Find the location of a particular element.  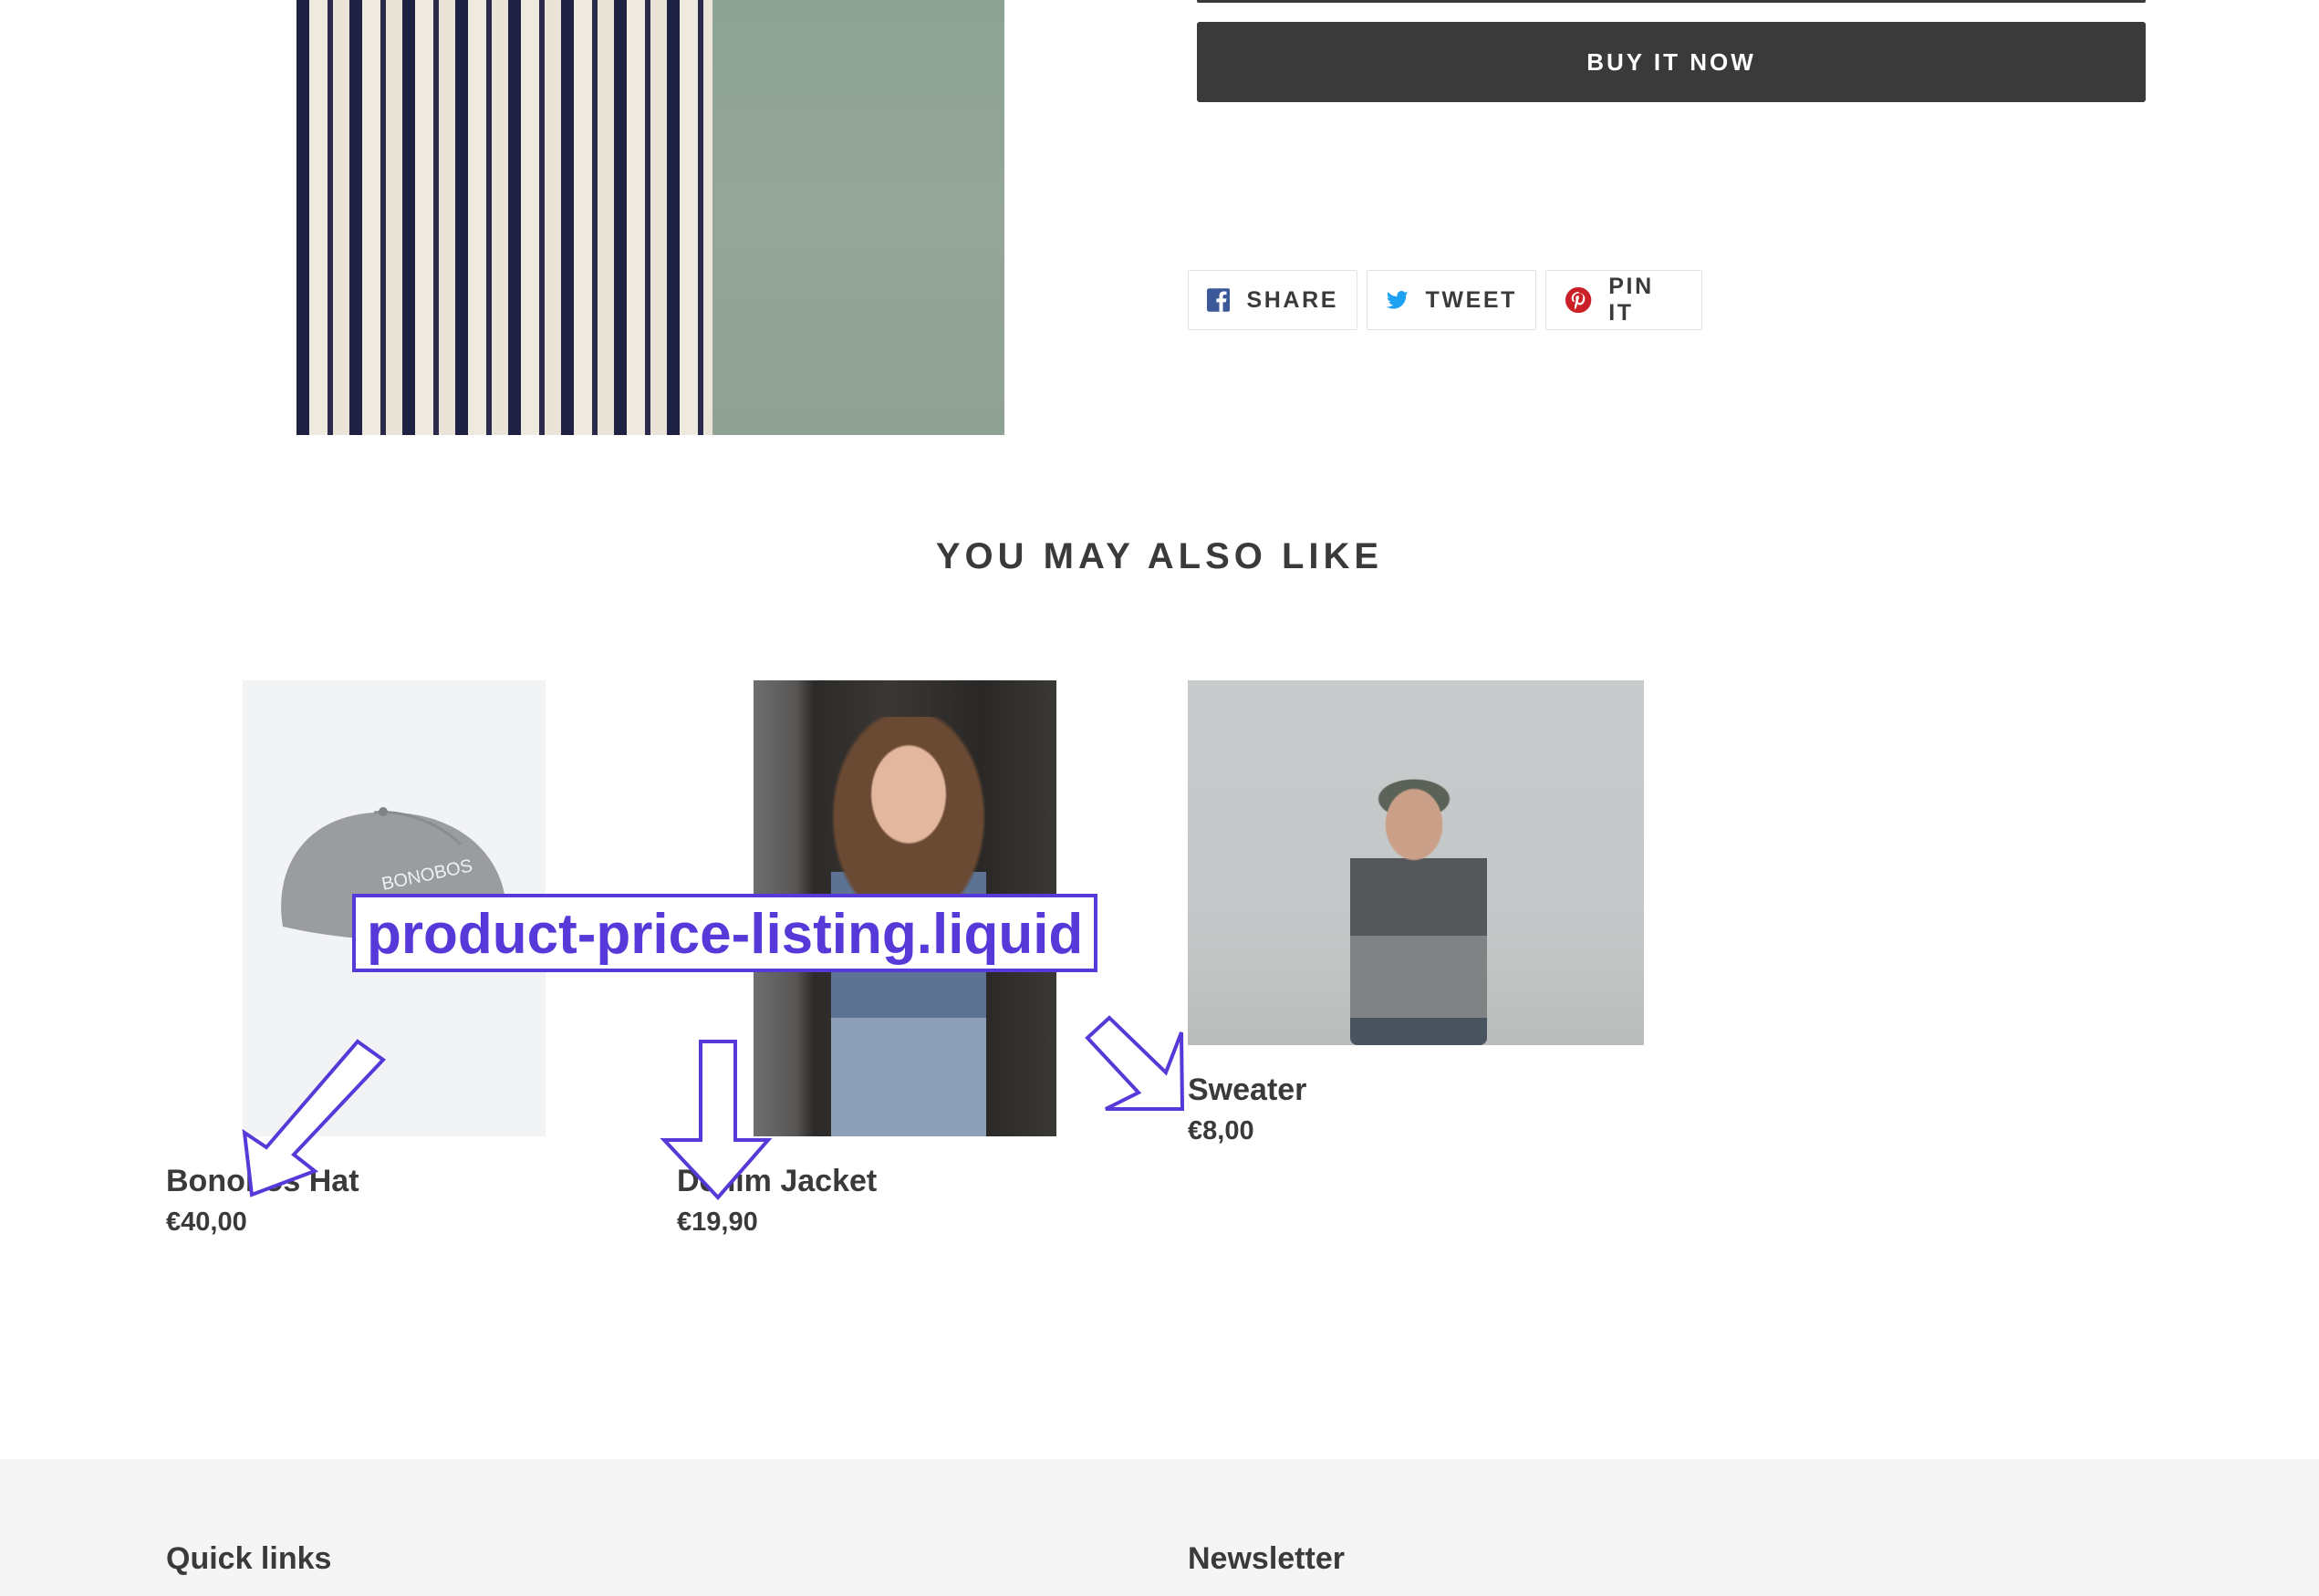

annotation-label: product-price-listing.liquid is located at coordinates (725, 933).